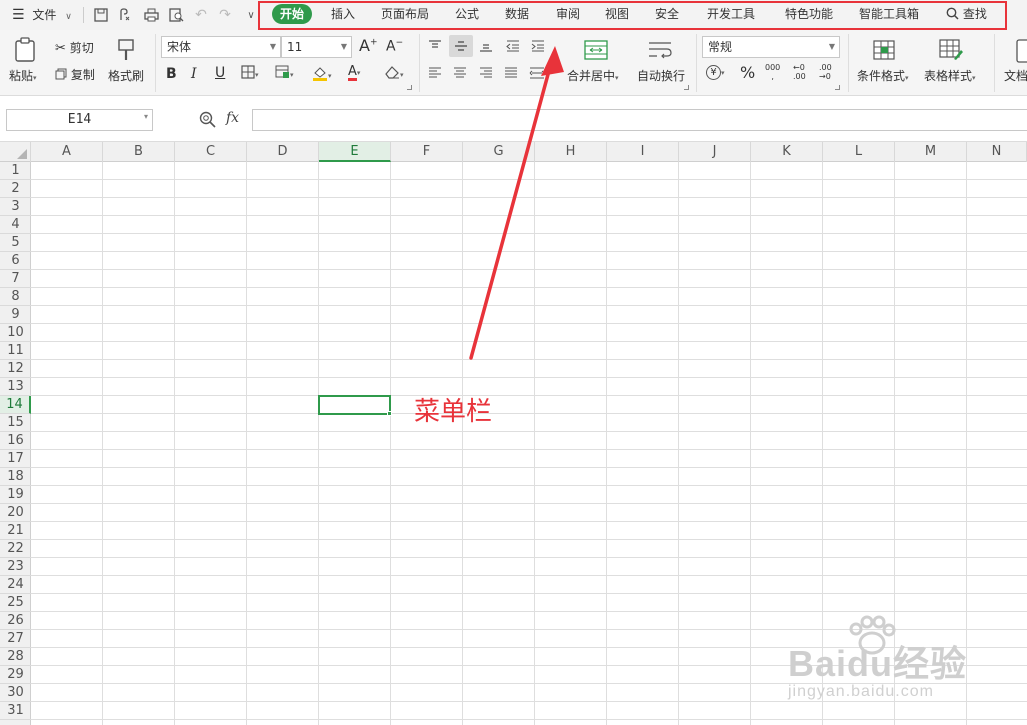 The width and height of the screenshot is (1027, 725). Describe the element at coordinates (15, 387) in the screenshot. I see `row-header: 13` at that location.